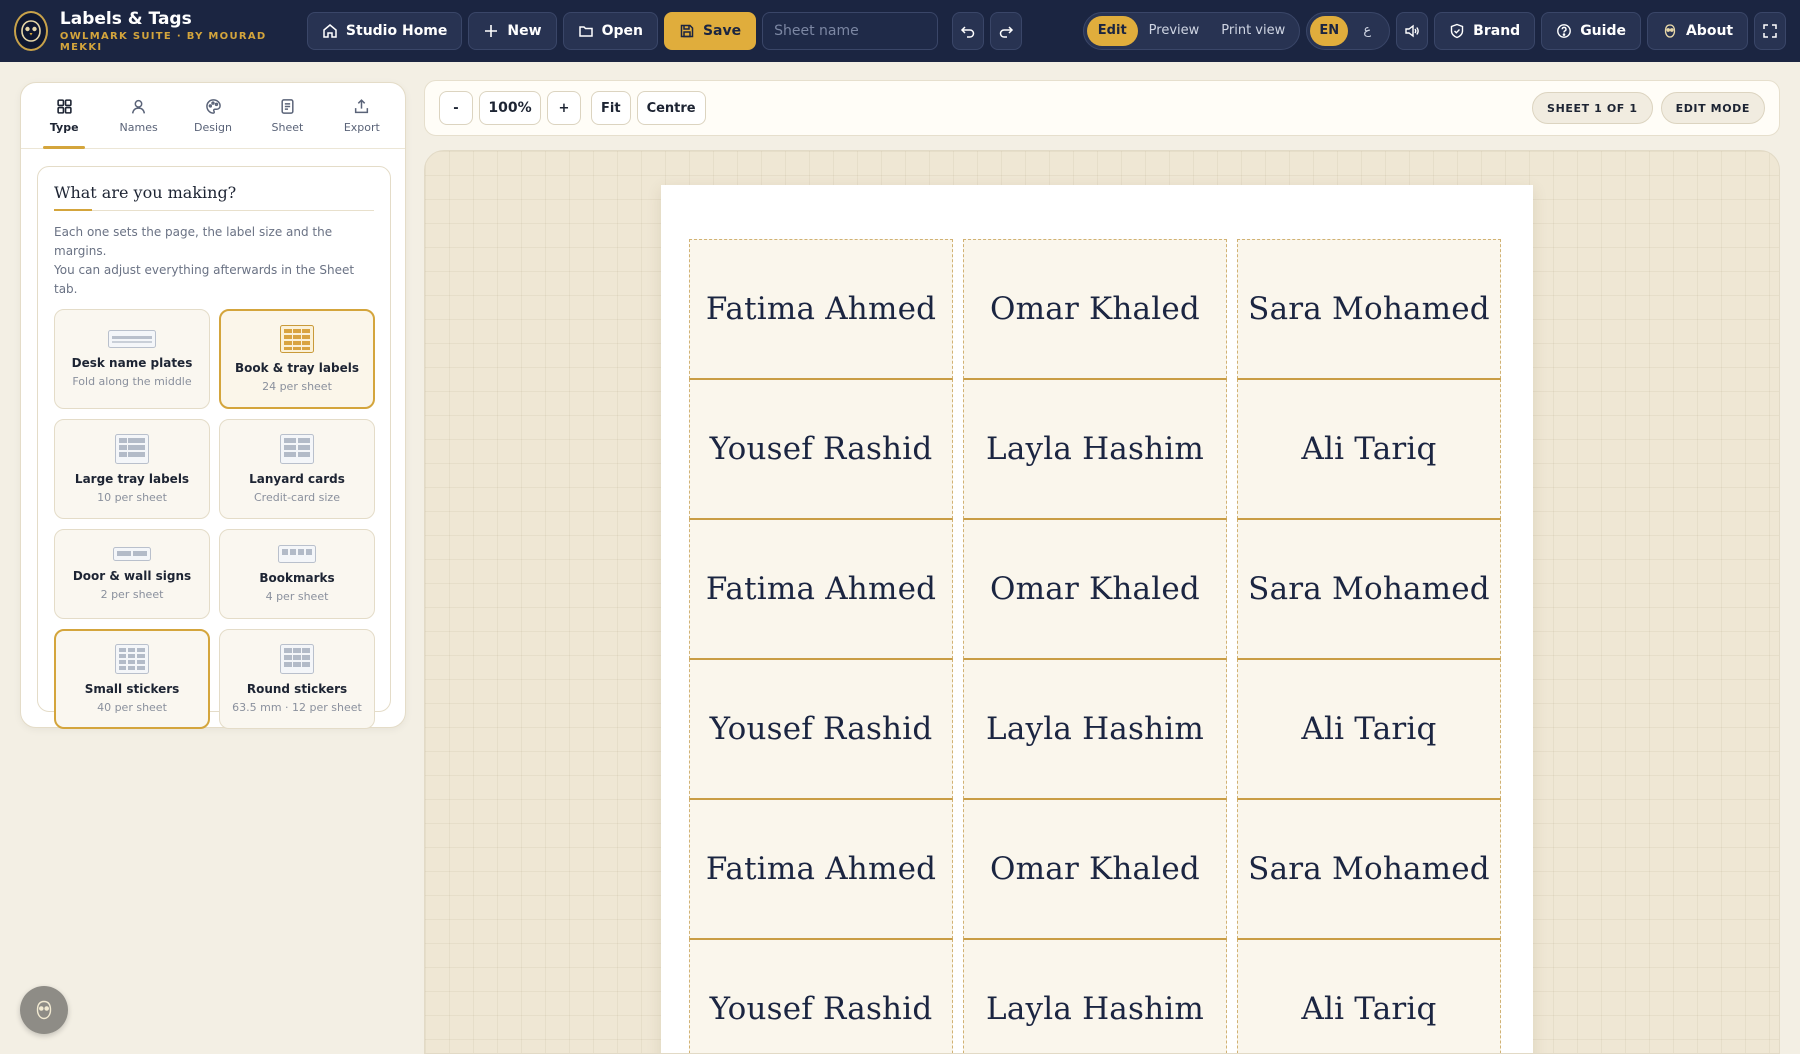 Image resolution: width=1800 pixels, height=1054 pixels. Describe the element at coordinates (710, 31) in the screenshot. I see `save-button: Save` at that location.